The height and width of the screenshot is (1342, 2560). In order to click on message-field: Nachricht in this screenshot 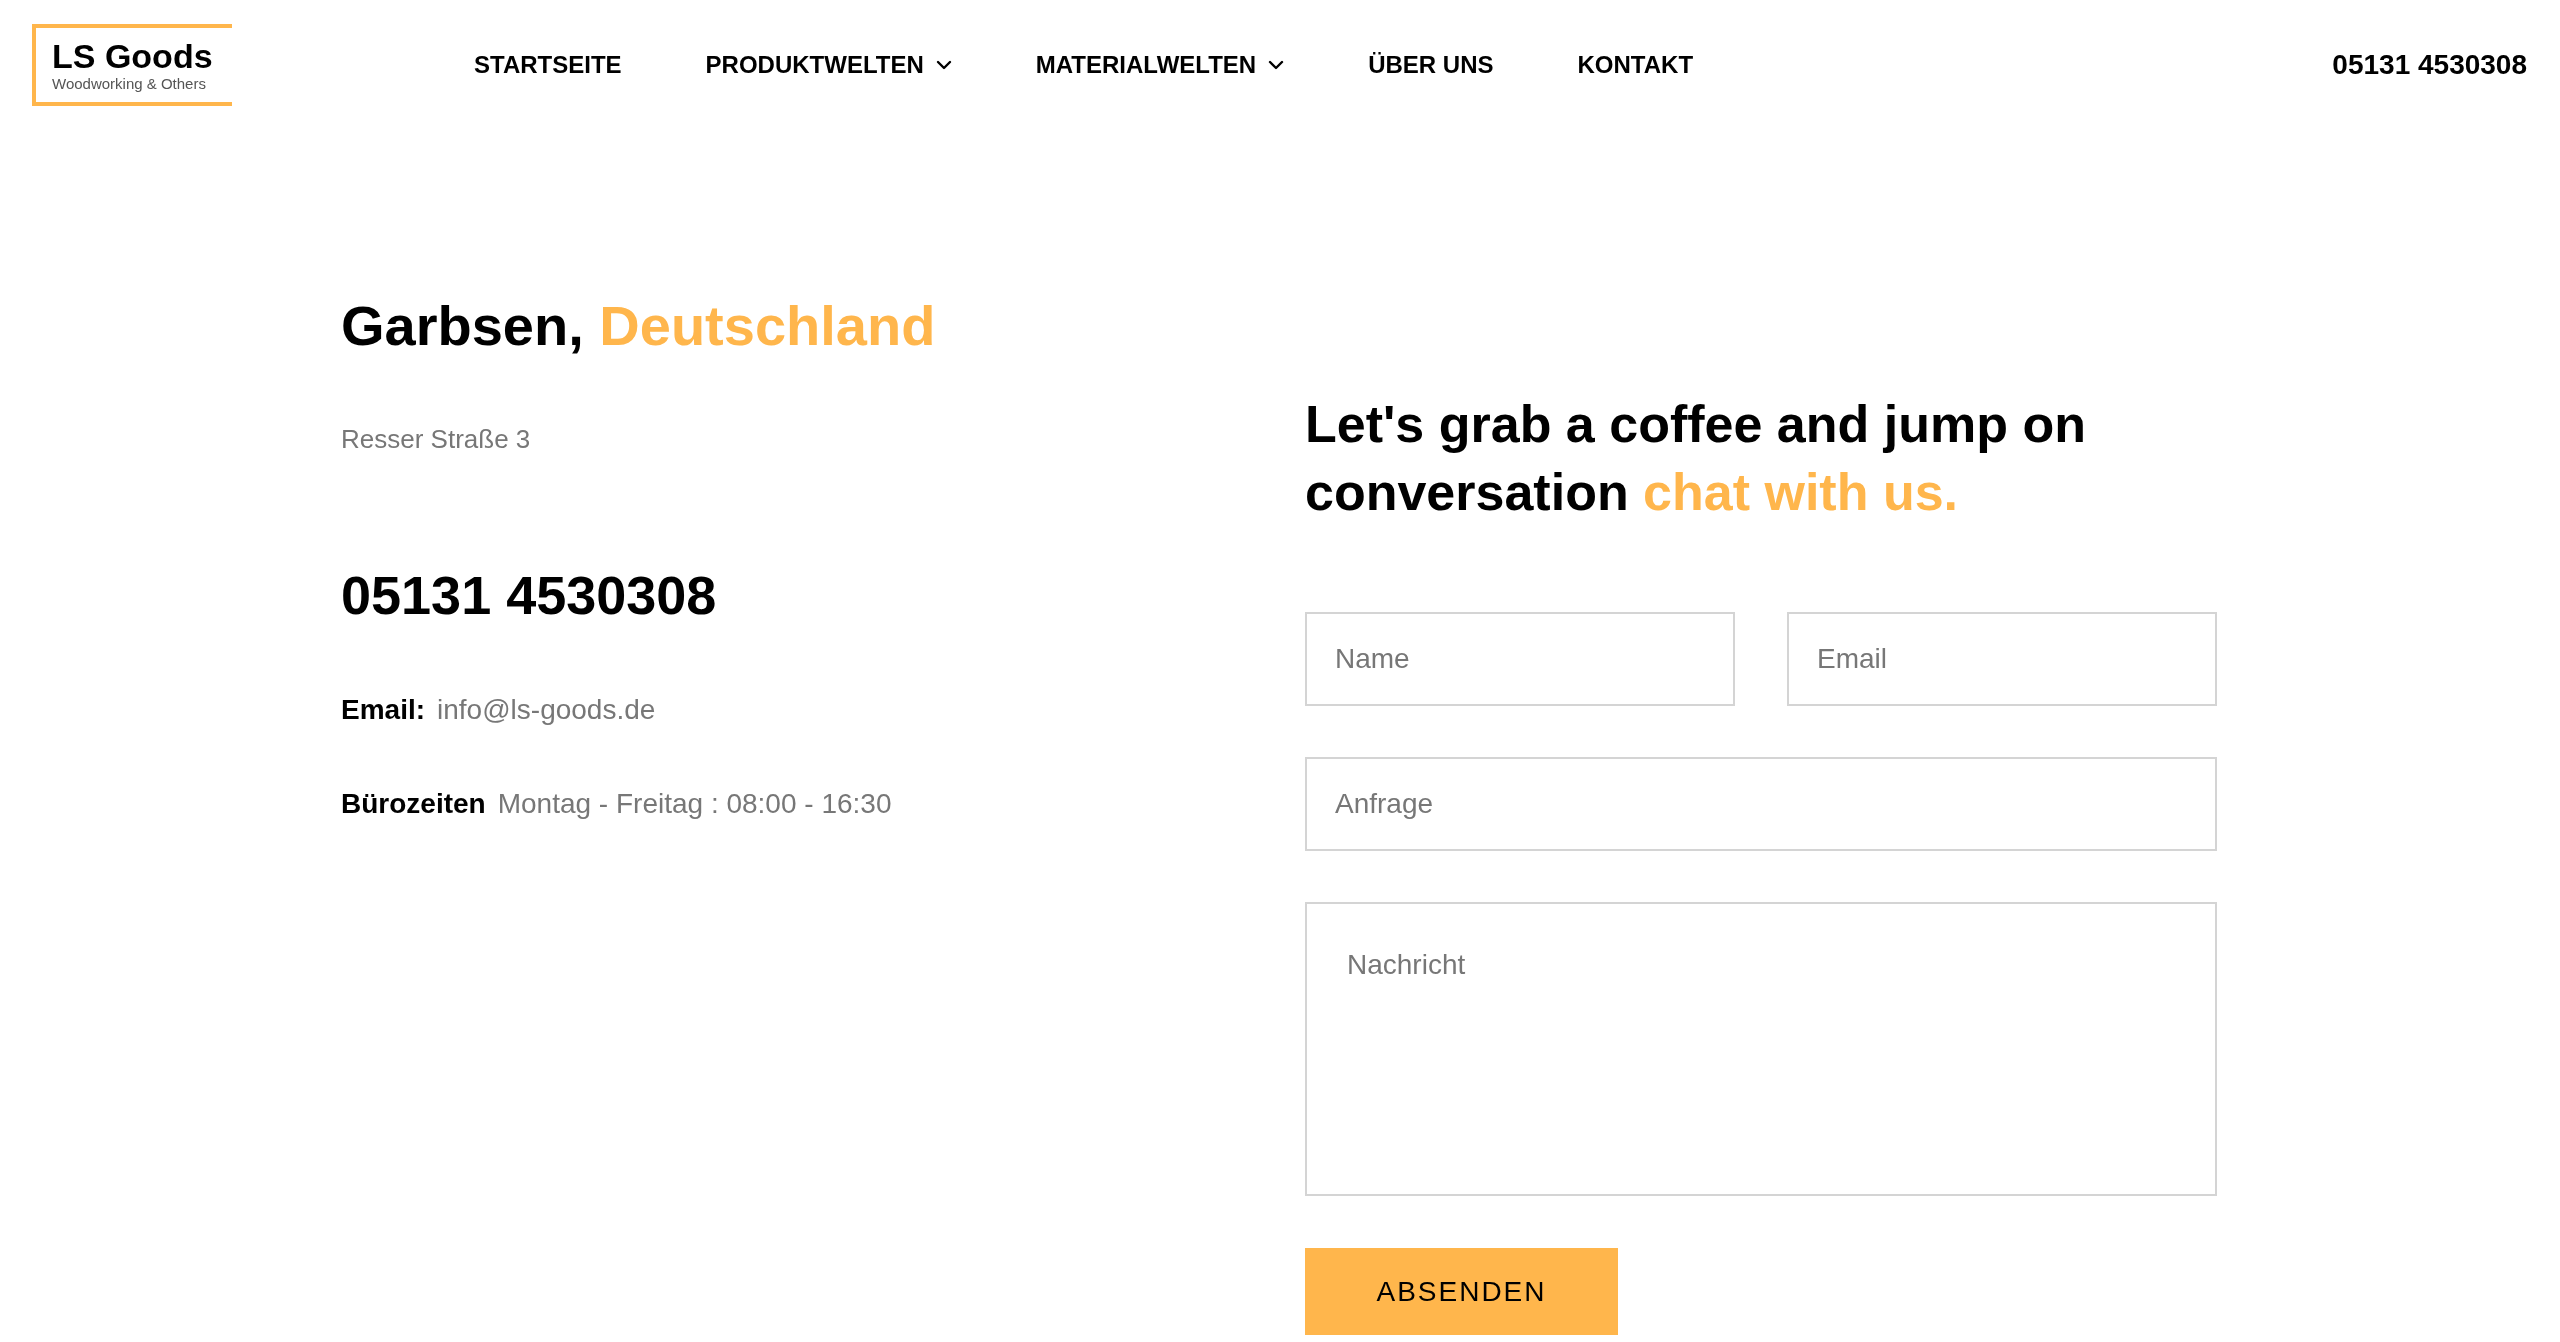, I will do `click(1761, 1049)`.